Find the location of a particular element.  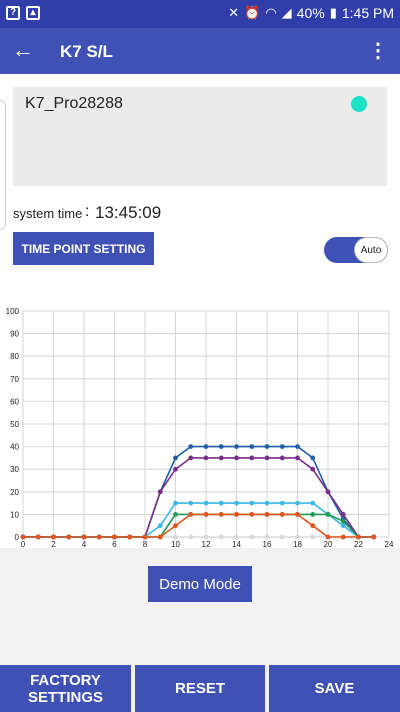

x-tick-label: 0 is located at coordinates (23, 544).